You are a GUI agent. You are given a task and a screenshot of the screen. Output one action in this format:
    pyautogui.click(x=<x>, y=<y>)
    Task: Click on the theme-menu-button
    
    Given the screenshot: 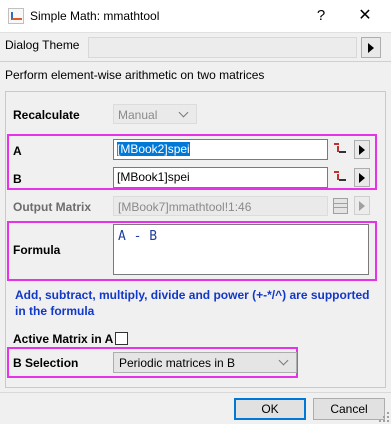 What is the action you would take?
    pyautogui.click(x=371, y=47)
    